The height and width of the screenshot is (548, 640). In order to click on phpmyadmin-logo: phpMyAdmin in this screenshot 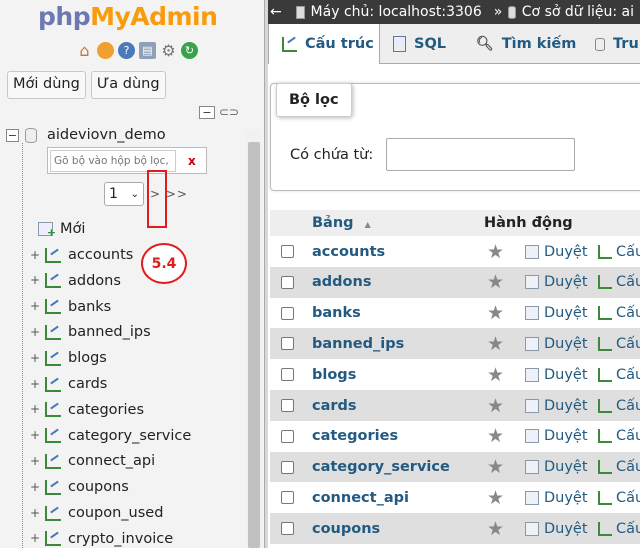, I will do `click(128, 16)`.